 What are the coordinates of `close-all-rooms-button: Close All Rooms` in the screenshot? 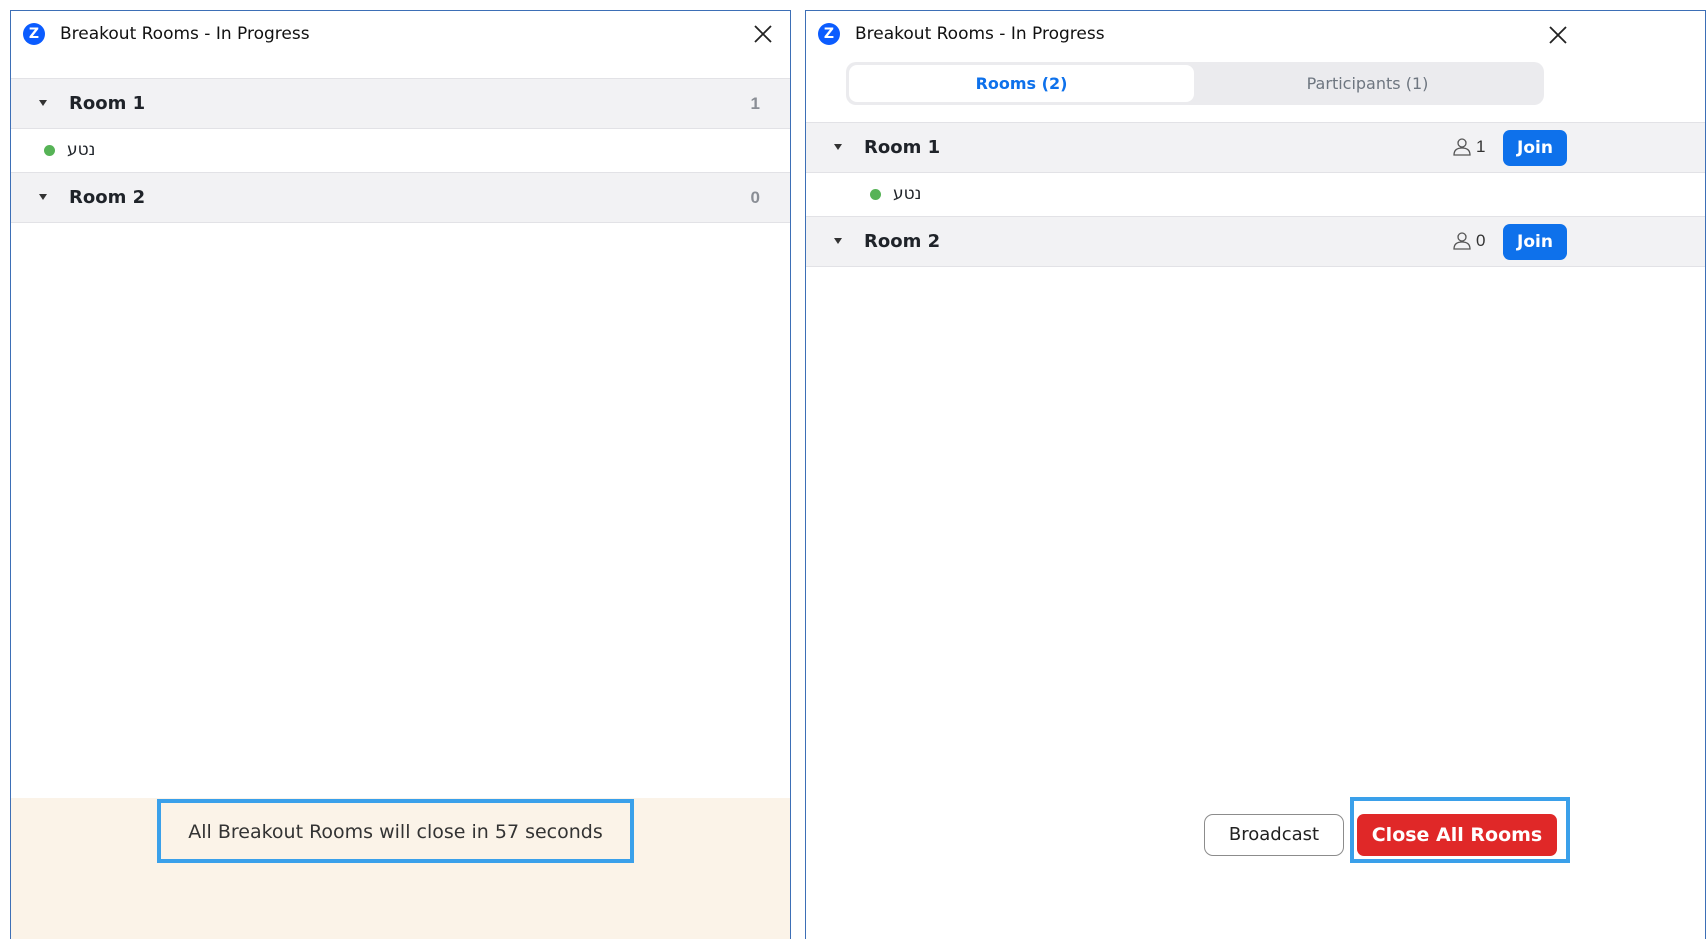 It's located at (1457, 835).